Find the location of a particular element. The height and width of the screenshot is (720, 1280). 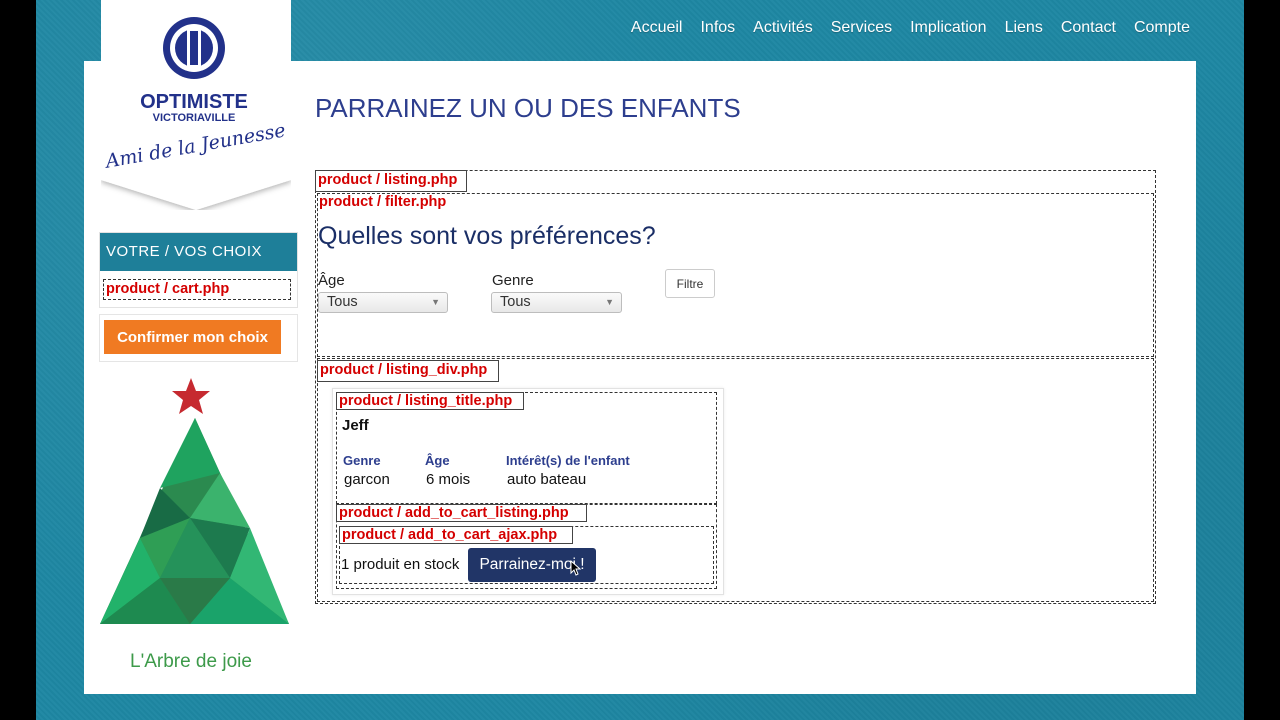

genre-value: garcon is located at coordinates (367, 479).